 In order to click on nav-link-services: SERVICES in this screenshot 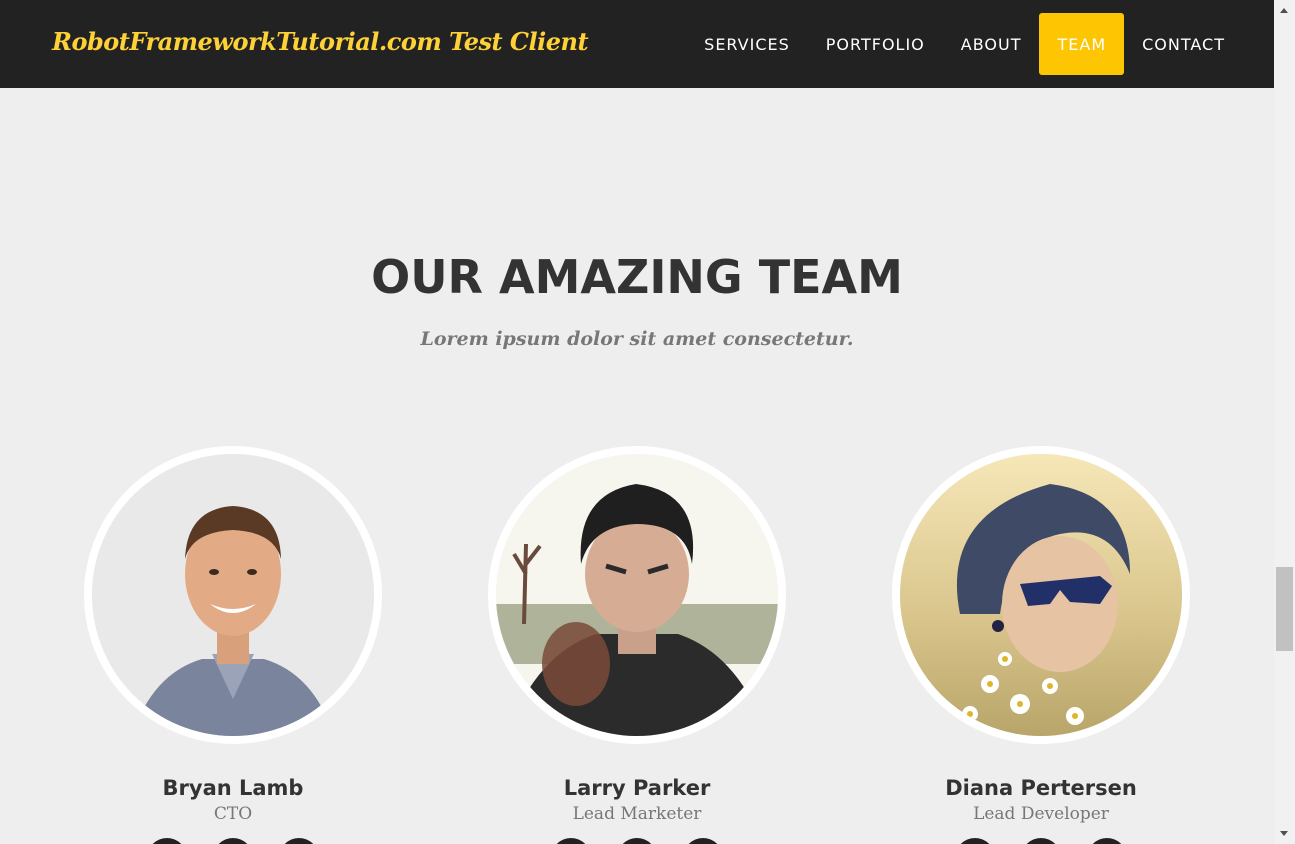, I will do `click(747, 44)`.